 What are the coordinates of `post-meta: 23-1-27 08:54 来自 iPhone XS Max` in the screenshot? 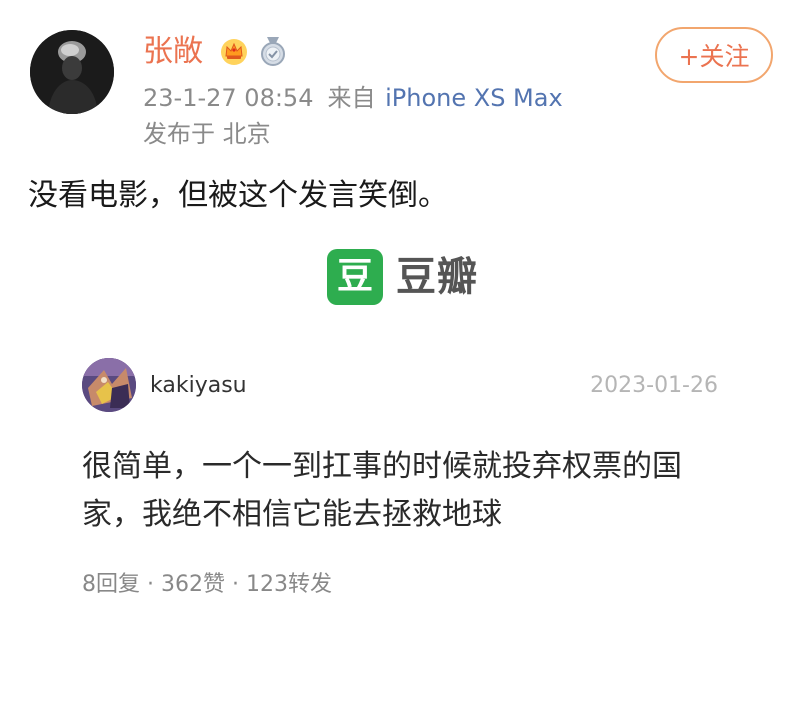 It's located at (353, 98).